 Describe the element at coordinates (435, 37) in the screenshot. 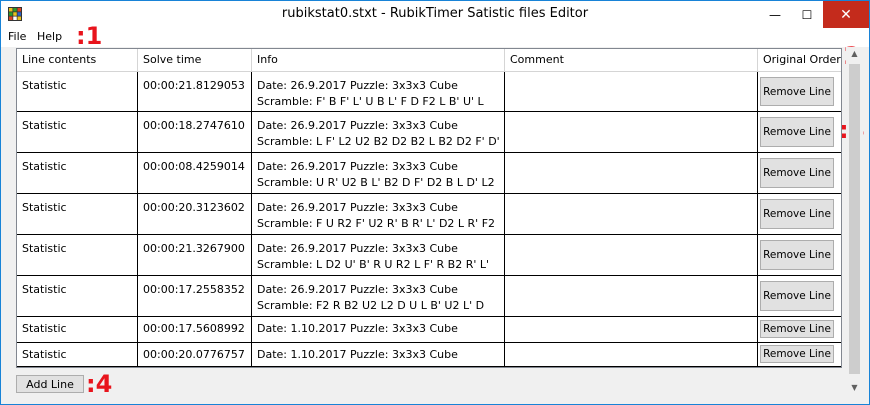

I see `menu-bar: File Help` at that location.